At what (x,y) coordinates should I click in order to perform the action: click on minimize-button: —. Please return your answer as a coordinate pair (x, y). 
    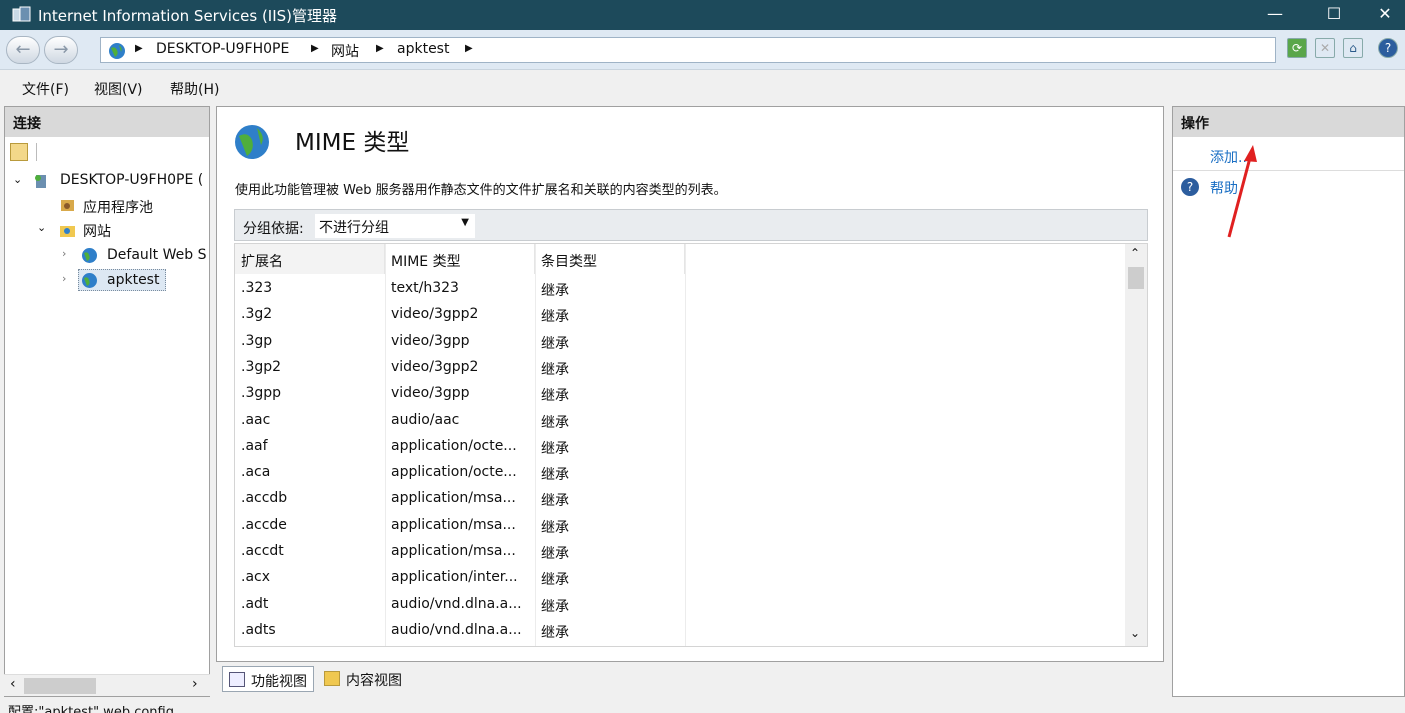
    Looking at the image, I should click on (1275, 15).